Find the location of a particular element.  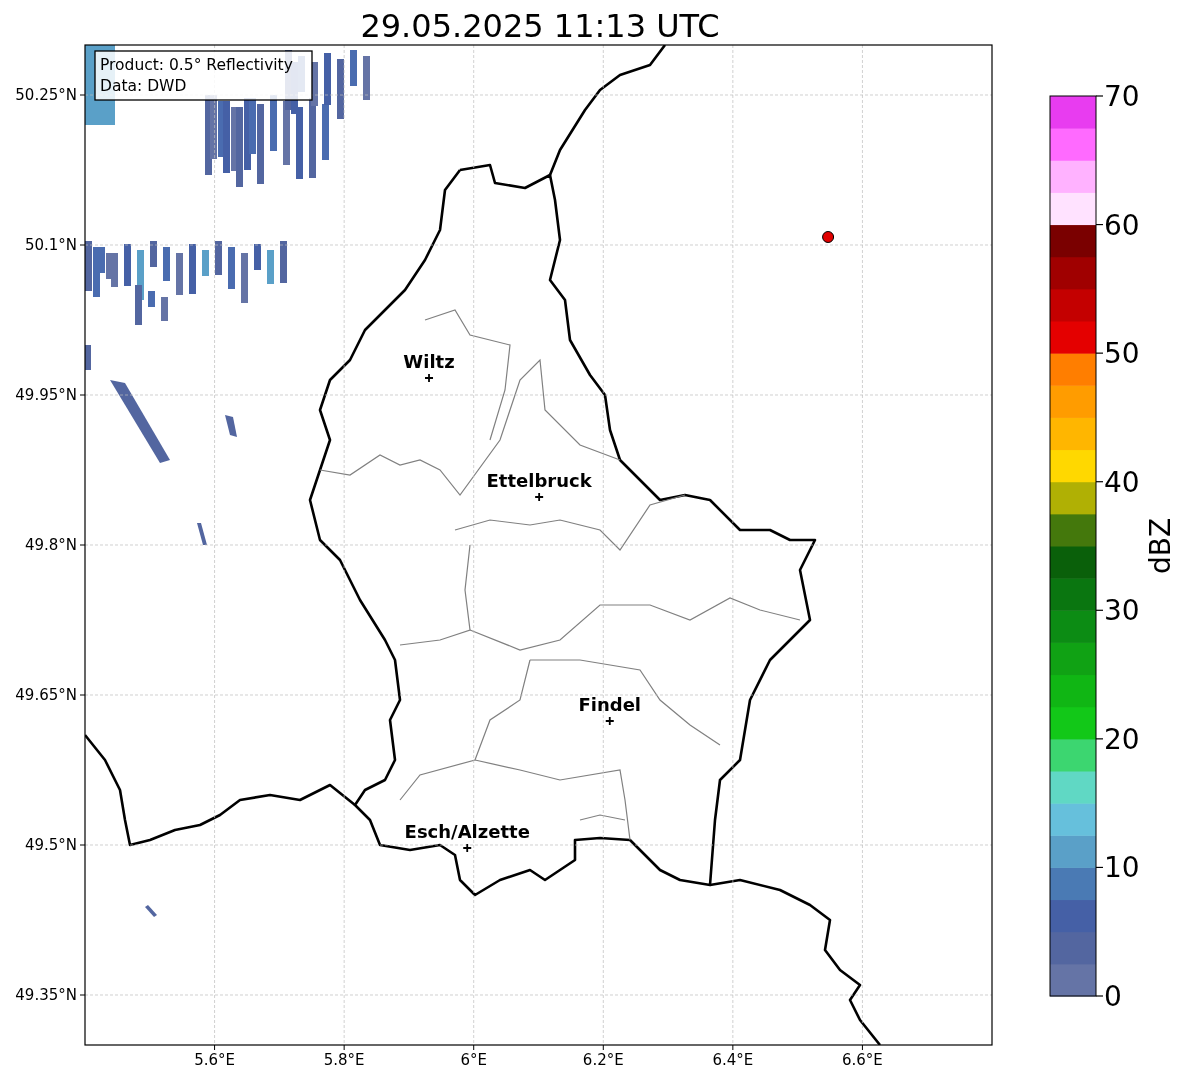

colorbar-tick-label: 0 is located at coordinates (1113, 996).